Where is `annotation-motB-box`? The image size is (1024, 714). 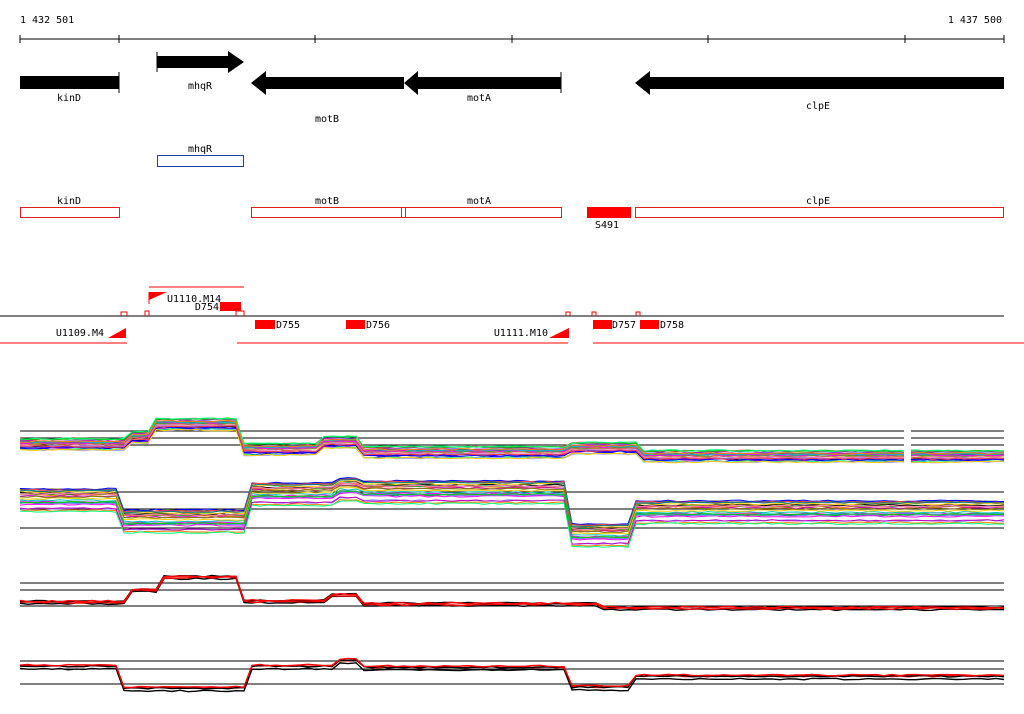 annotation-motB-box is located at coordinates (326, 212).